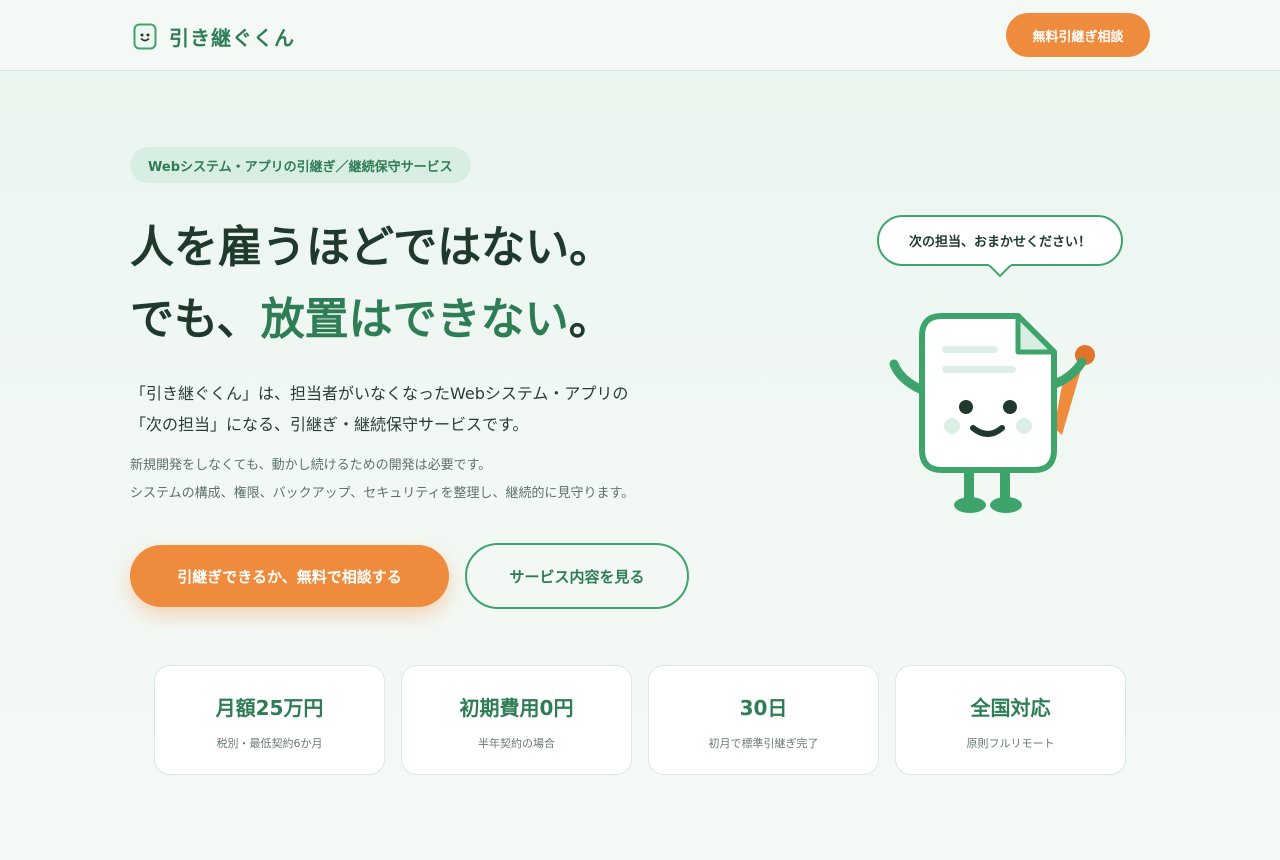 This screenshot has height=860, width=1280. Describe the element at coordinates (1010, 708) in the screenshot. I see `stat-value: 全国対応` at that location.